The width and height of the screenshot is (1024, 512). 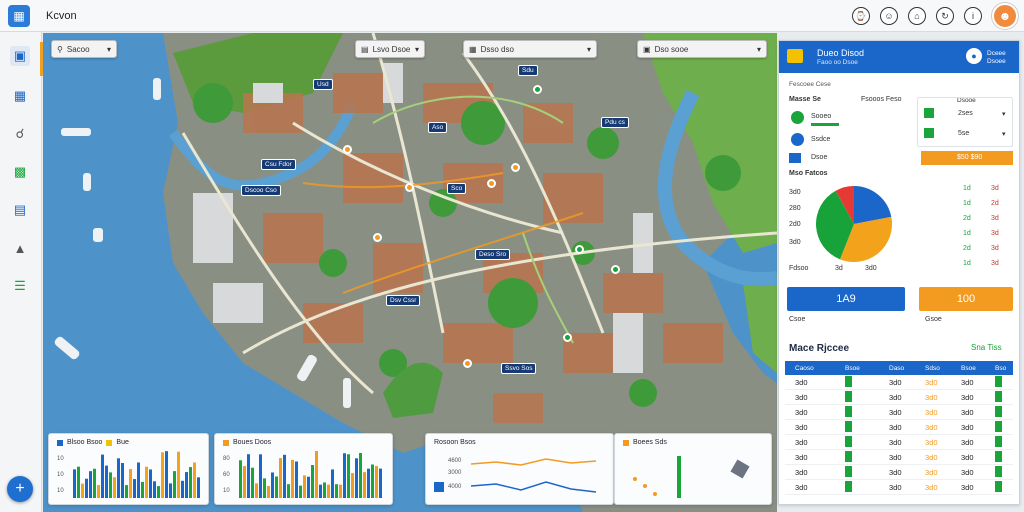 What do you see at coordinates (519, 368) in the screenshot?
I see `map-label: Ssvo Sos` at bounding box center [519, 368].